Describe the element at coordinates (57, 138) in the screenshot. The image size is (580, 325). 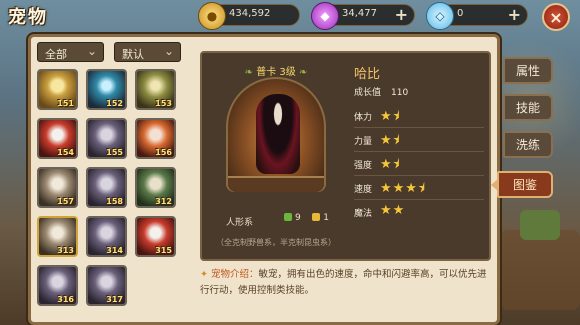
I see `pet-card: 154` at that location.